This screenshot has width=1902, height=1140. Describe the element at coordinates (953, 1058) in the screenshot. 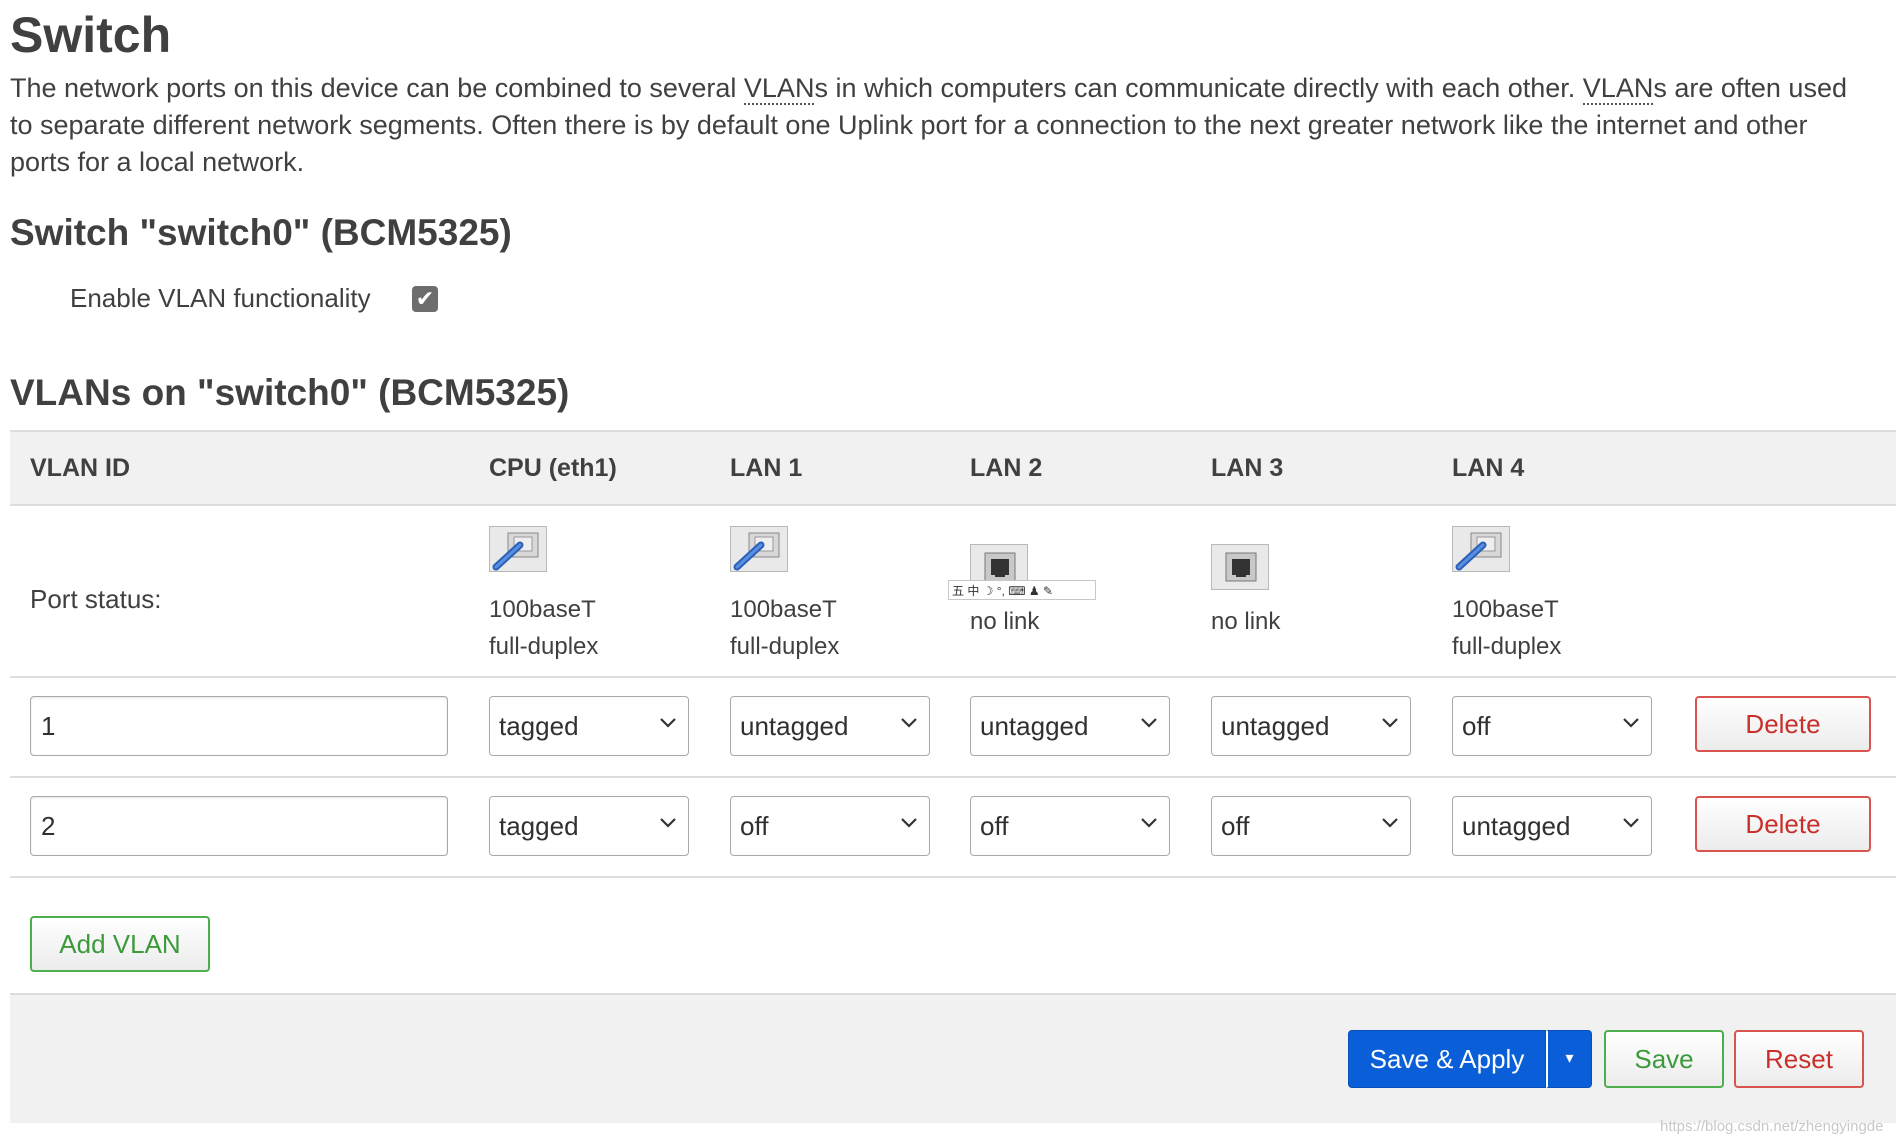

I see `action-footer: Save & Apply ▾ Save Reset` at that location.